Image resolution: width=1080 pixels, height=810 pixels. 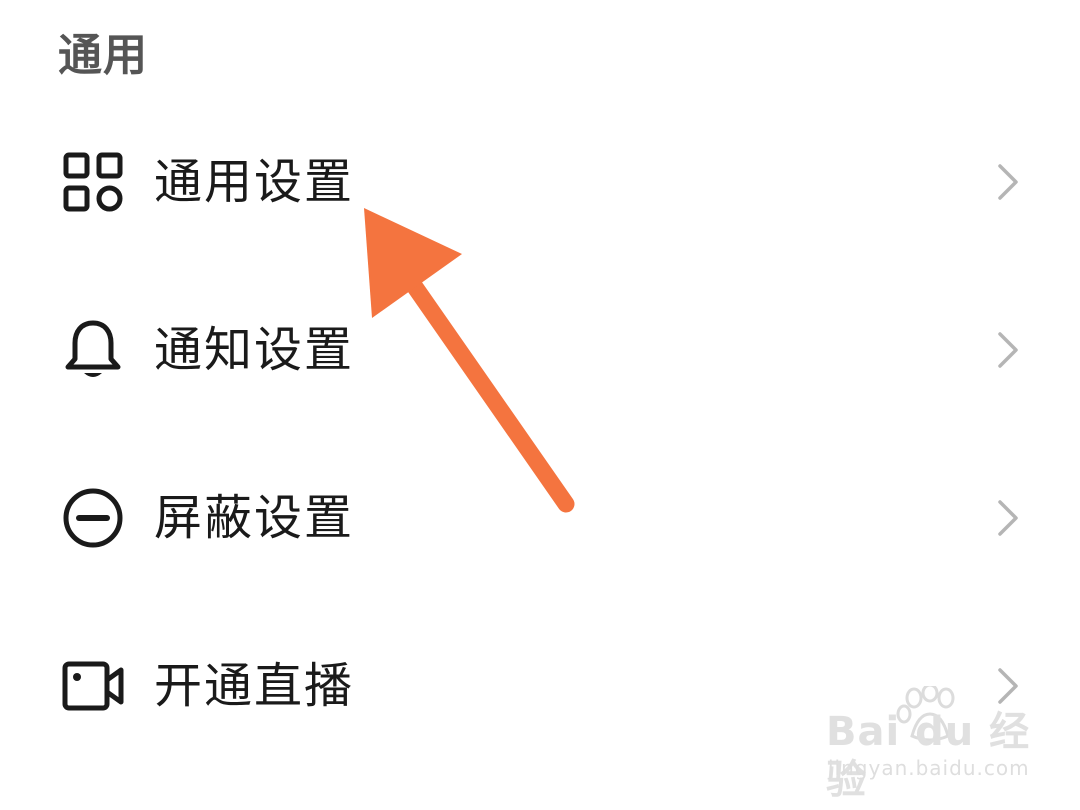 What do you see at coordinates (540, 350) in the screenshot?
I see `settings-item-notification: 通知设置` at bounding box center [540, 350].